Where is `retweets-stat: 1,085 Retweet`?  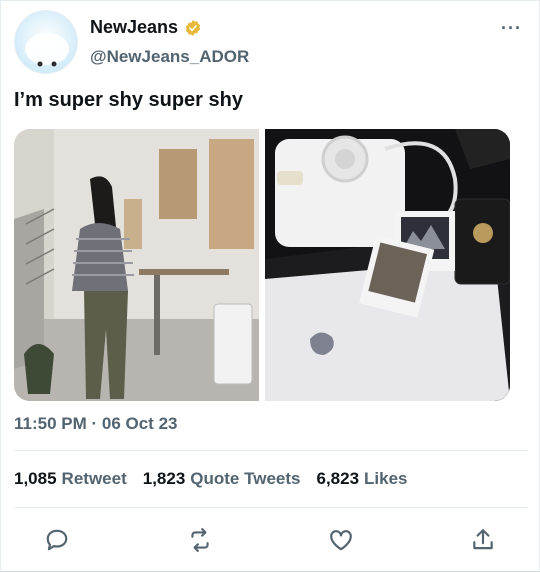 retweets-stat: 1,085 Retweet is located at coordinates (70, 479).